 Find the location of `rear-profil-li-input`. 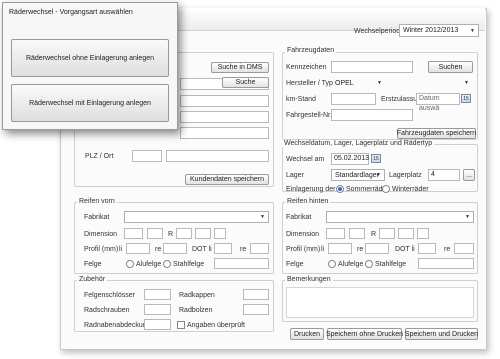

rear-profil-li-input is located at coordinates (340, 248).